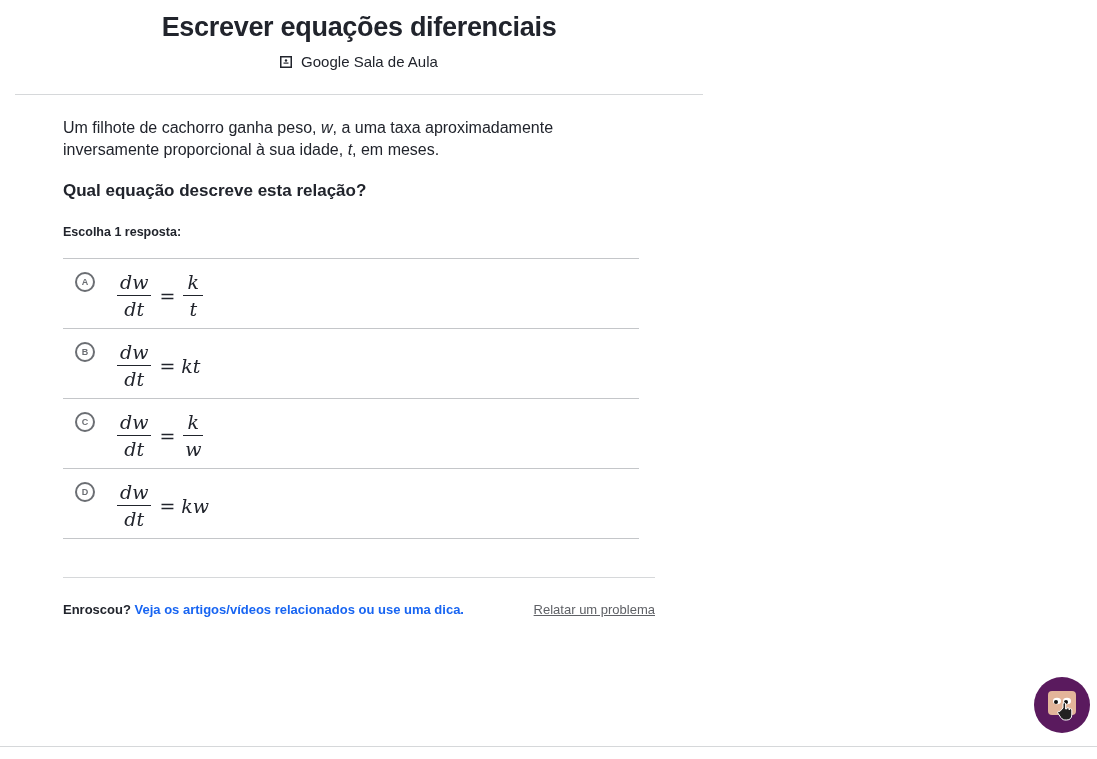 This screenshot has height=759, width=1097. Describe the element at coordinates (299, 609) in the screenshot. I see `help-link: Veja os artigos/vídeos relacionados ou use uma dica.` at that location.